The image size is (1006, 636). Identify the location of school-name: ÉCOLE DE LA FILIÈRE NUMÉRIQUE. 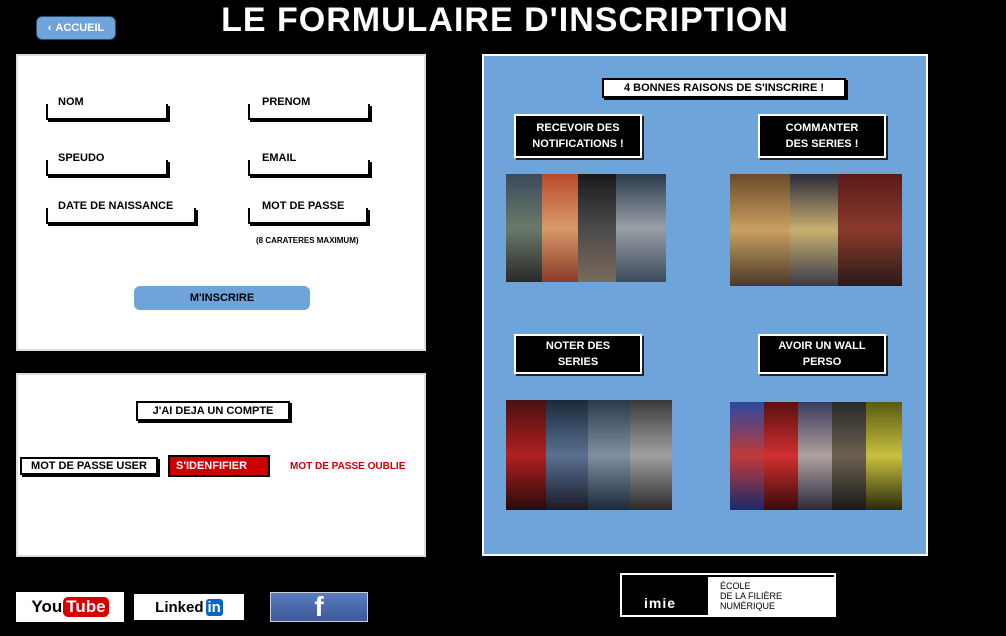
(771, 596).